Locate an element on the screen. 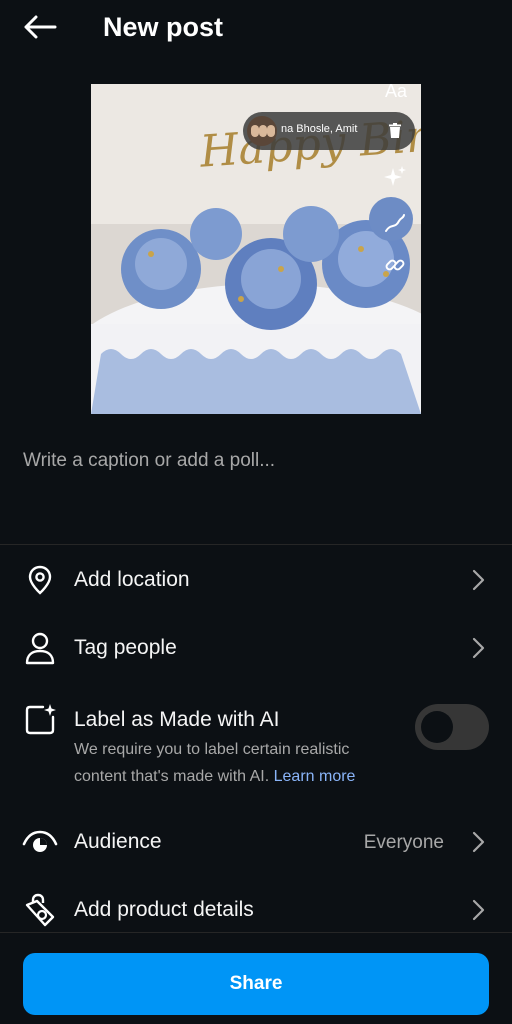  back-button is located at coordinates (40, 27).